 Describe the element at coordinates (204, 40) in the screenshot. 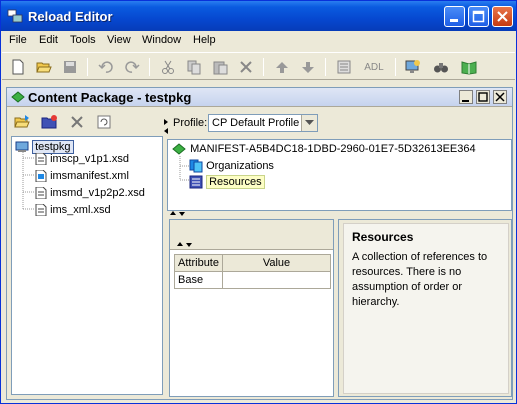

I see `menu-help: Help` at that location.